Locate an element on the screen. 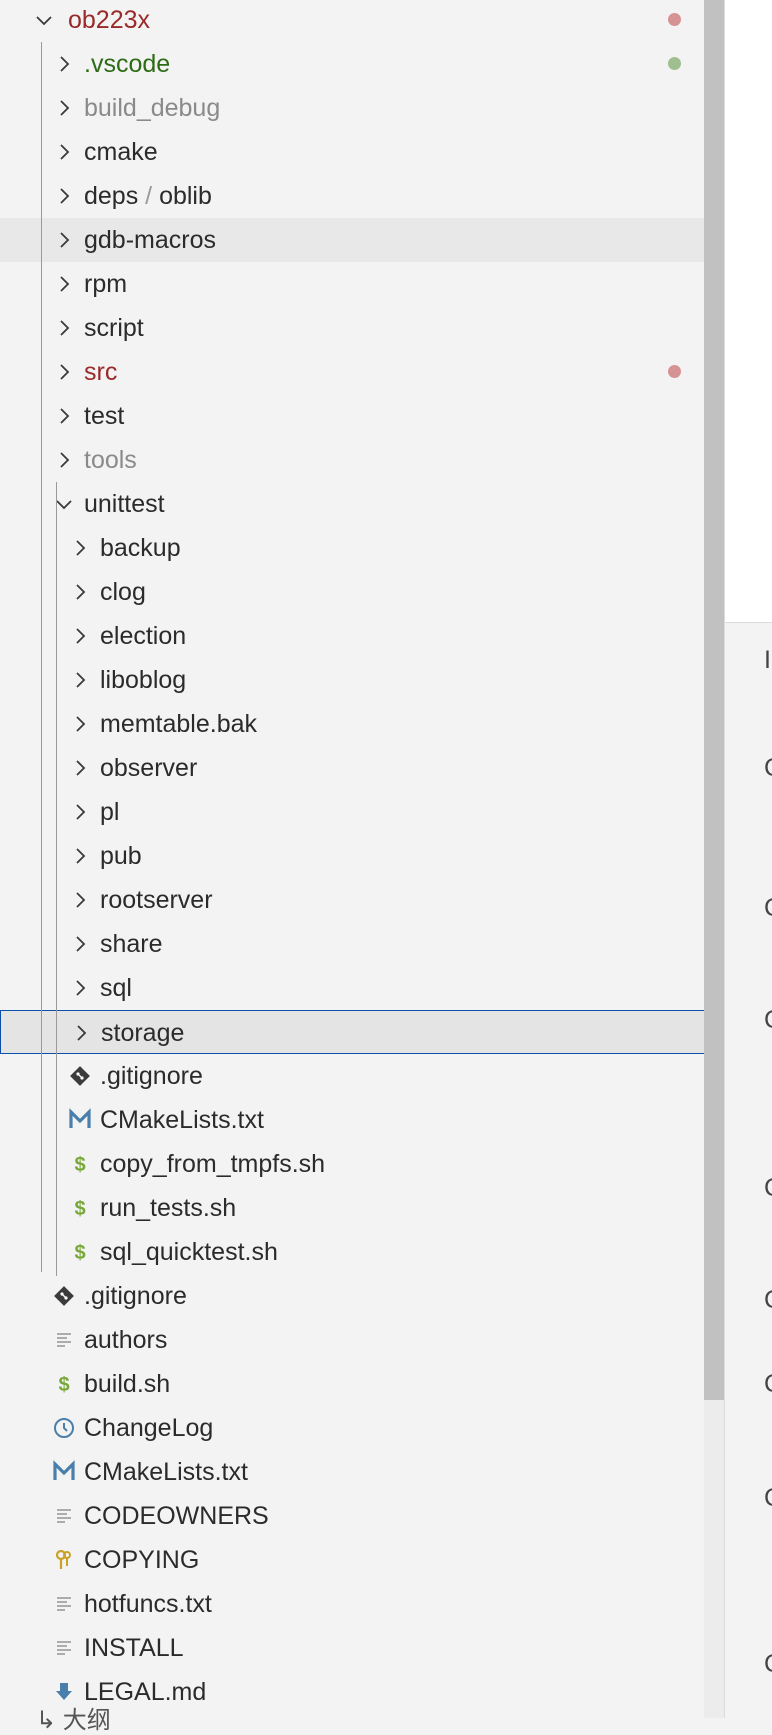  tree-item-label: rpm is located at coordinates (106, 284).